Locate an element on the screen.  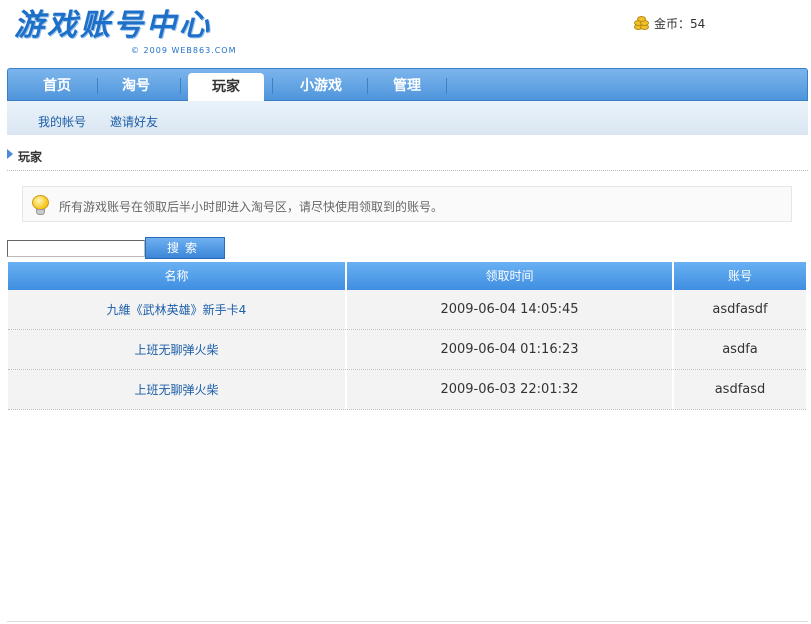
notice-box: 所有游戏账号在领取后半小时即进入淘号区，请尽快使用领取到的账号。 is located at coordinates (407, 204).